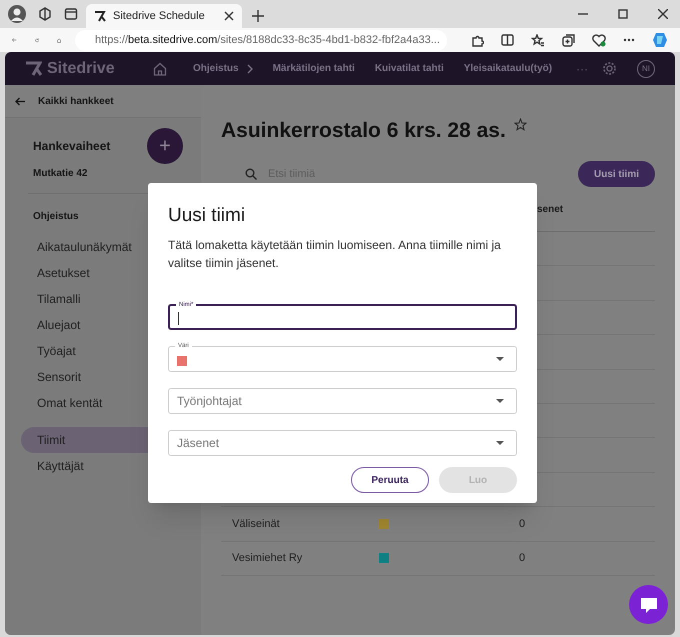  What do you see at coordinates (72, 146) in the screenshot?
I see `section-heading: Hankevaiheet` at bounding box center [72, 146].